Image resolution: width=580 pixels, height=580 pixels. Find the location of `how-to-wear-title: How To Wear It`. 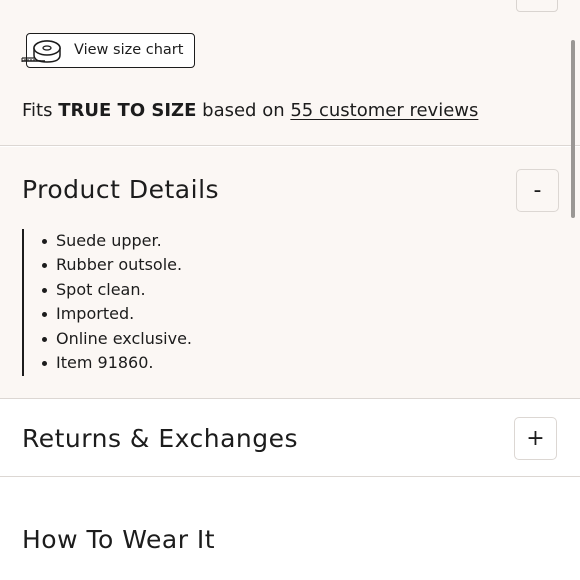

how-to-wear-title: How To Wear It is located at coordinates (118, 539).